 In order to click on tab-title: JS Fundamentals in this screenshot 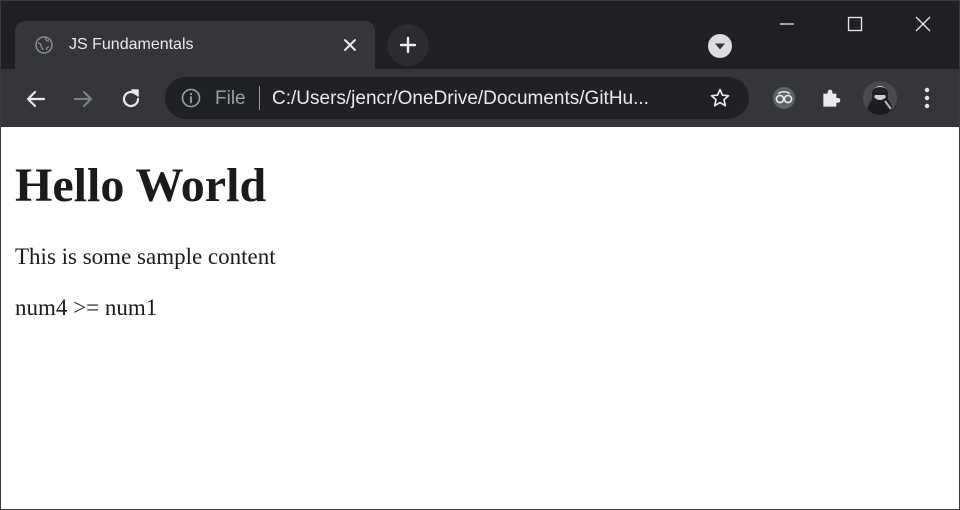, I will do `click(131, 44)`.